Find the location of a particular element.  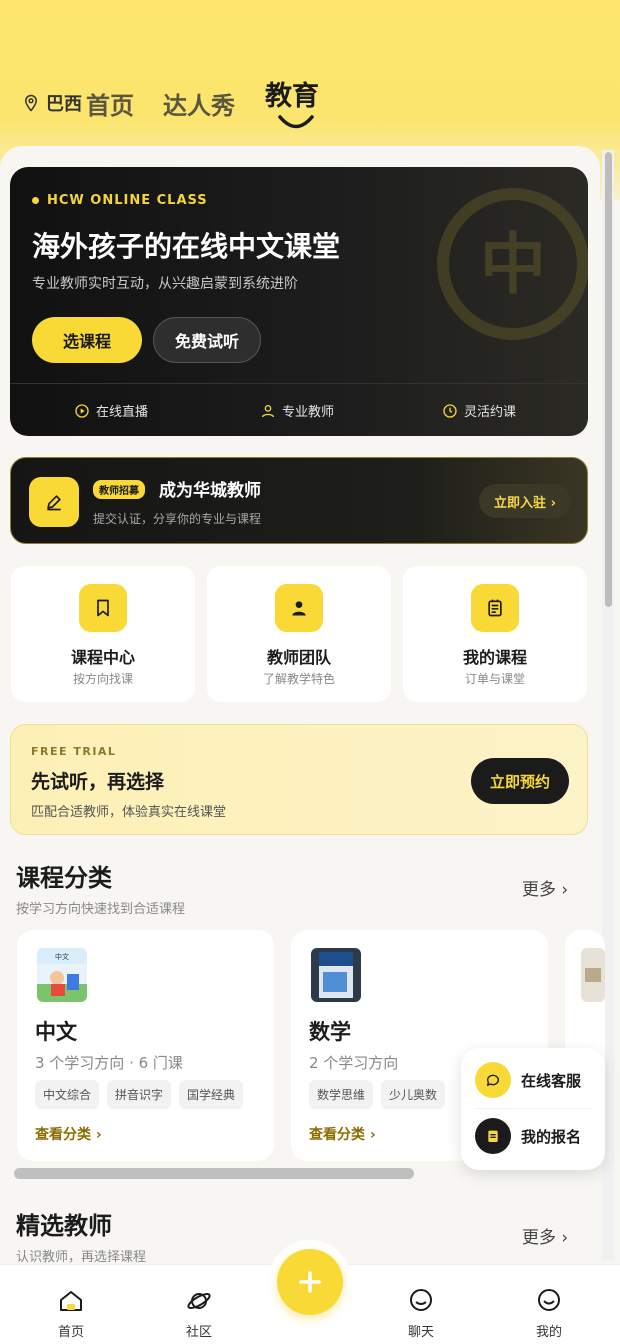

choose-course-button: 选课程 is located at coordinates (87, 340).